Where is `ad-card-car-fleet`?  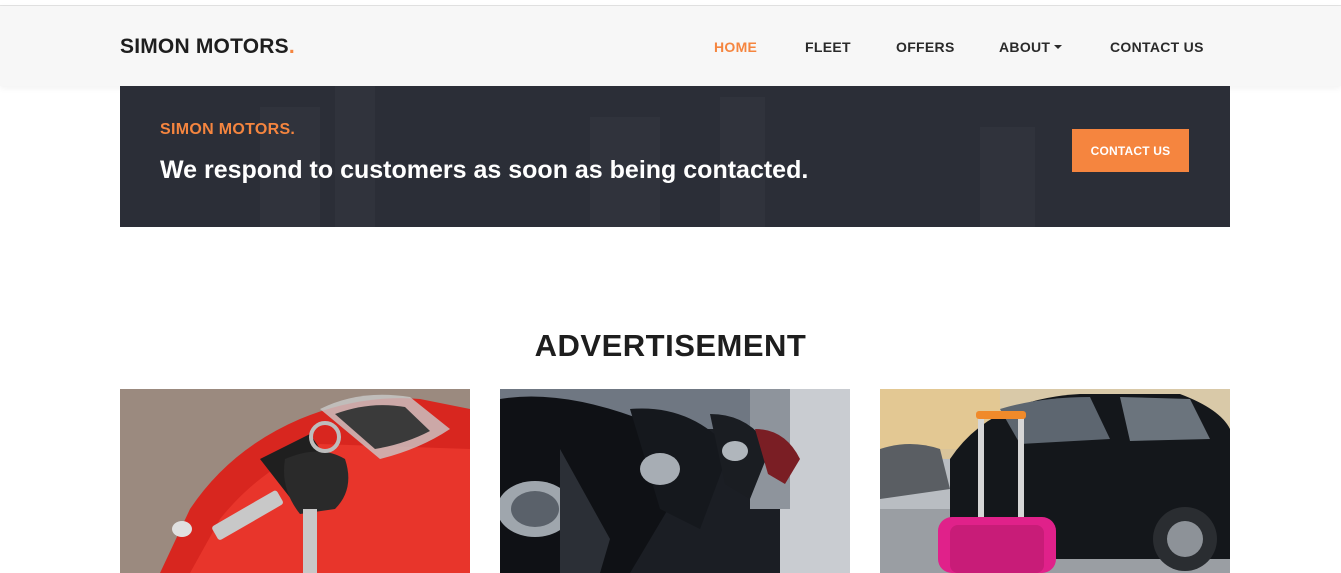
ad-card-car-fleet is located at coordinates (675, 481).